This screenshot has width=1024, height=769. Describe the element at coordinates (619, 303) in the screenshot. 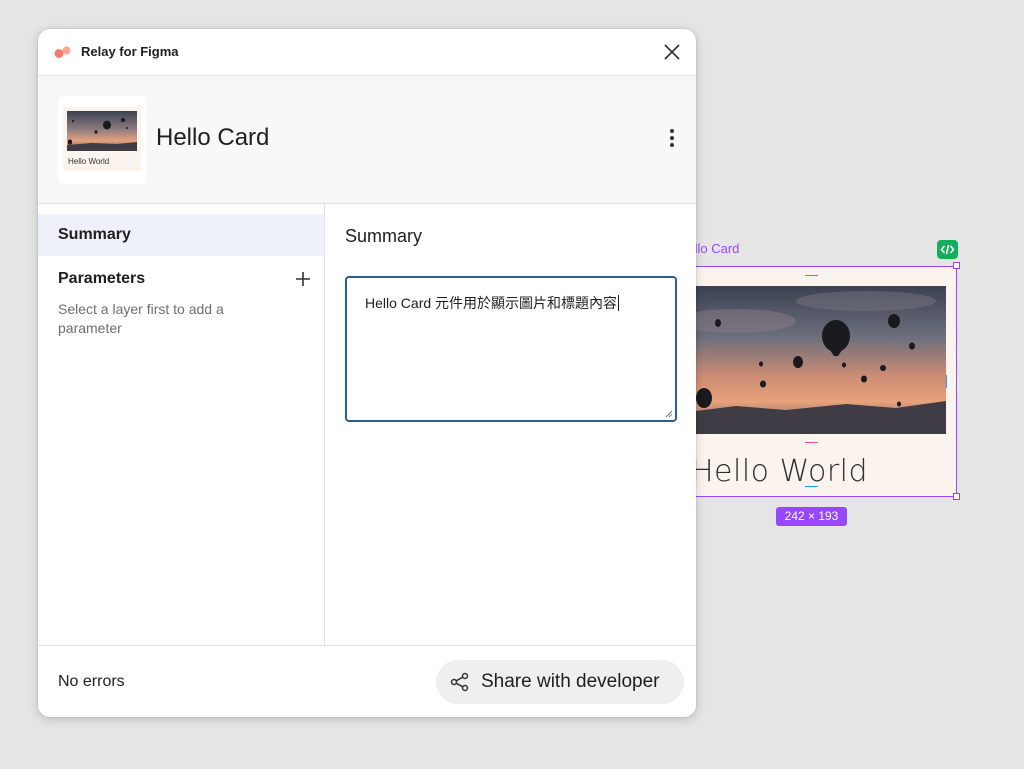

I see `text-caret` at that location.